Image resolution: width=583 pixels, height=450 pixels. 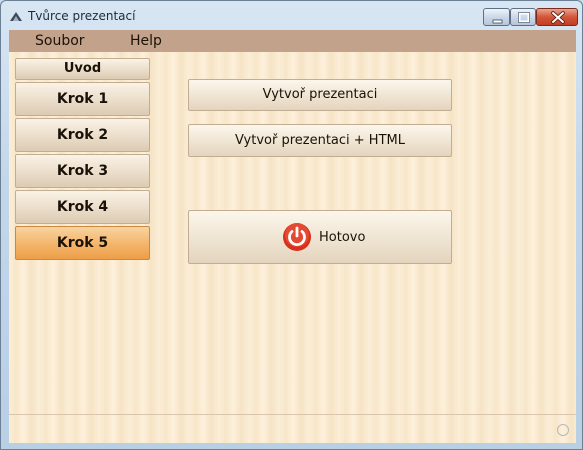 What do you see at coordinates (292, 414) in the screenshot?
I see `status-bar-divider` at bounding box center [292, 414].